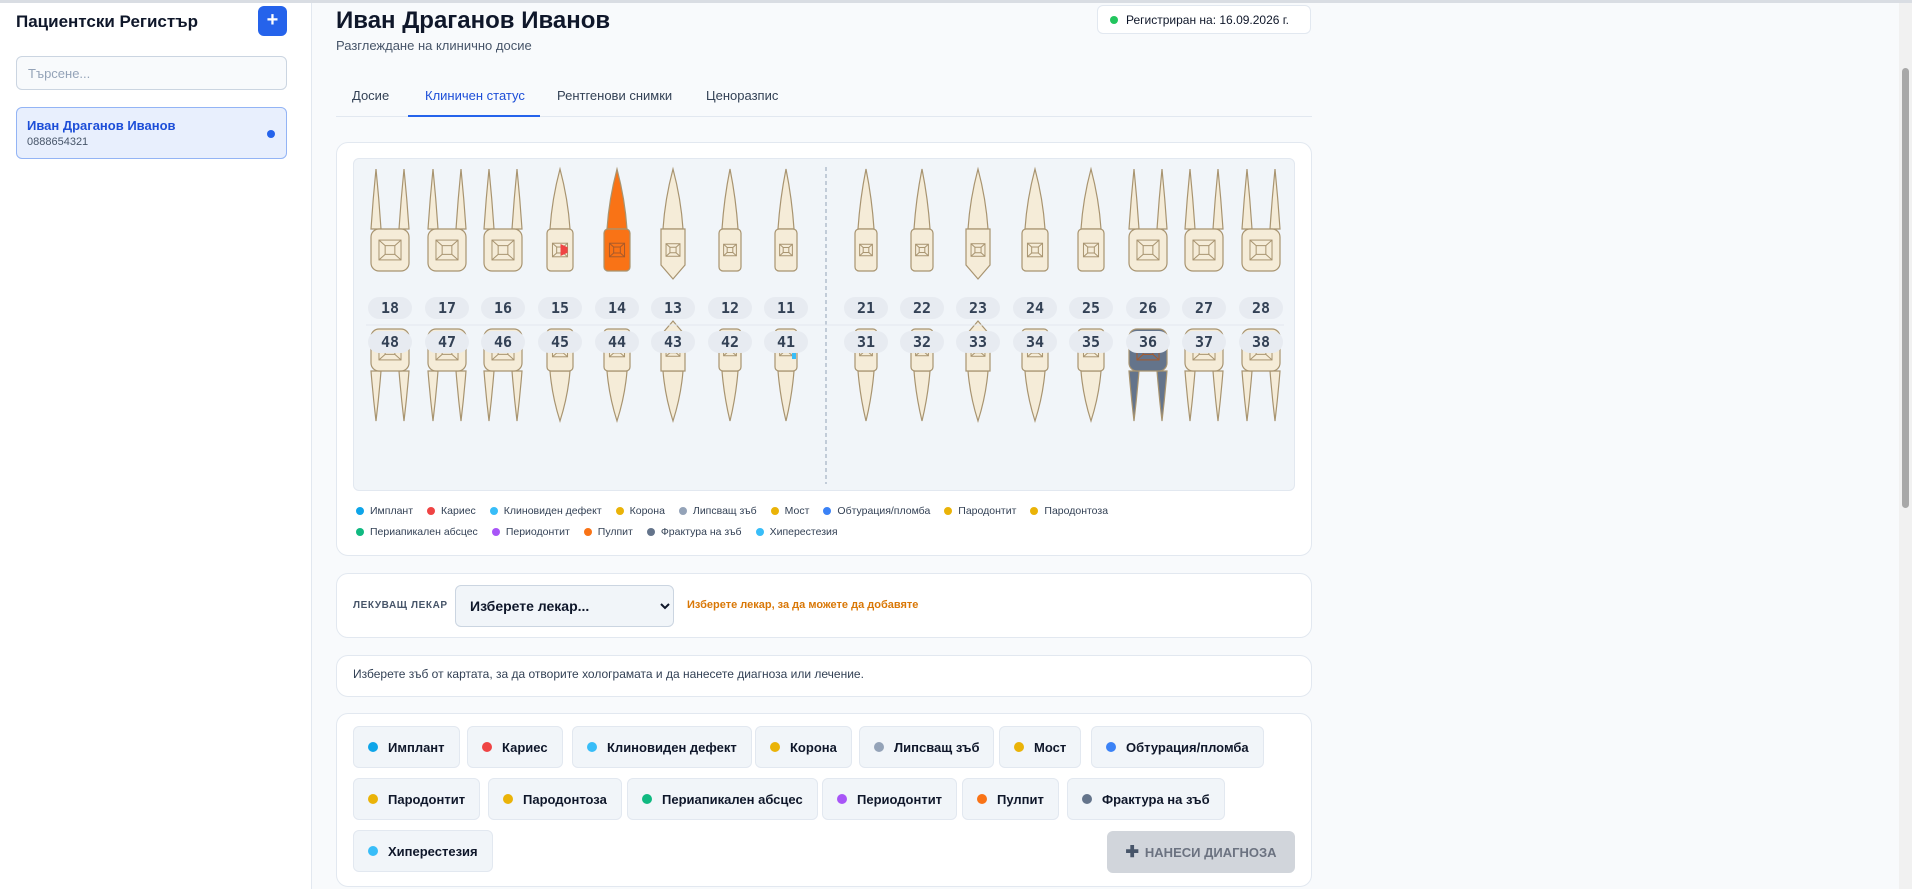 This screenshot has width=1912, height=889. I want to click on tooth-number-48: 48, so click(390, 342).